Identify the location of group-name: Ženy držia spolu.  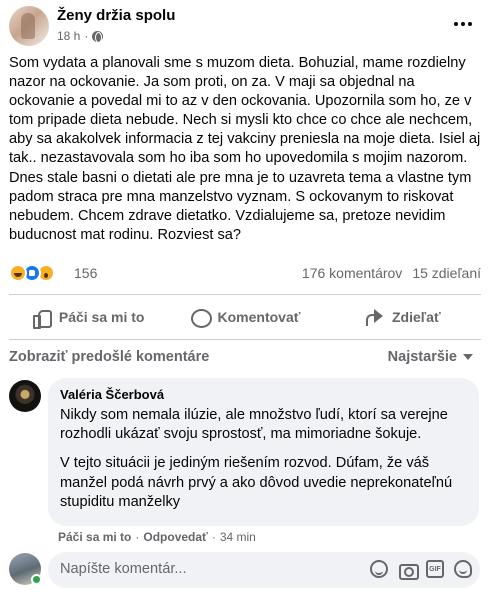
(116, 15).